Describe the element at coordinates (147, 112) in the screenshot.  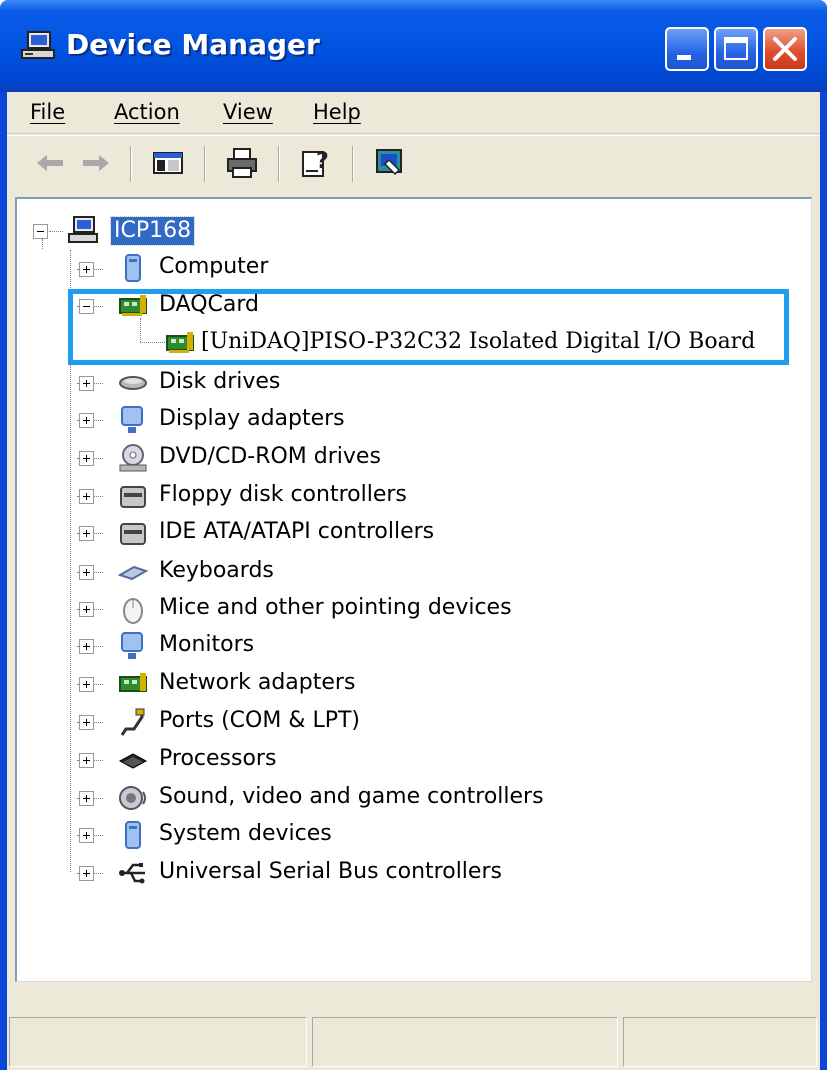
I see `menu-action: Action` at that location.